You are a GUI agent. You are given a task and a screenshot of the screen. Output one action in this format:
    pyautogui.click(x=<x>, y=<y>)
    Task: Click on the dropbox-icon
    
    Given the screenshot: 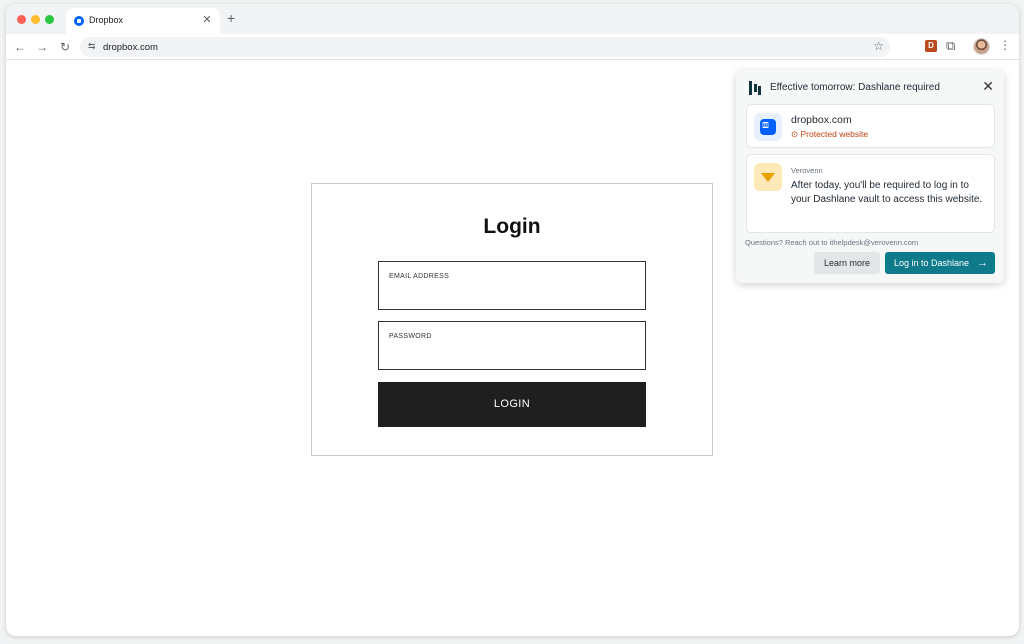 What is the action you would take?
    pyautogui.click(x=768, y=127)
    